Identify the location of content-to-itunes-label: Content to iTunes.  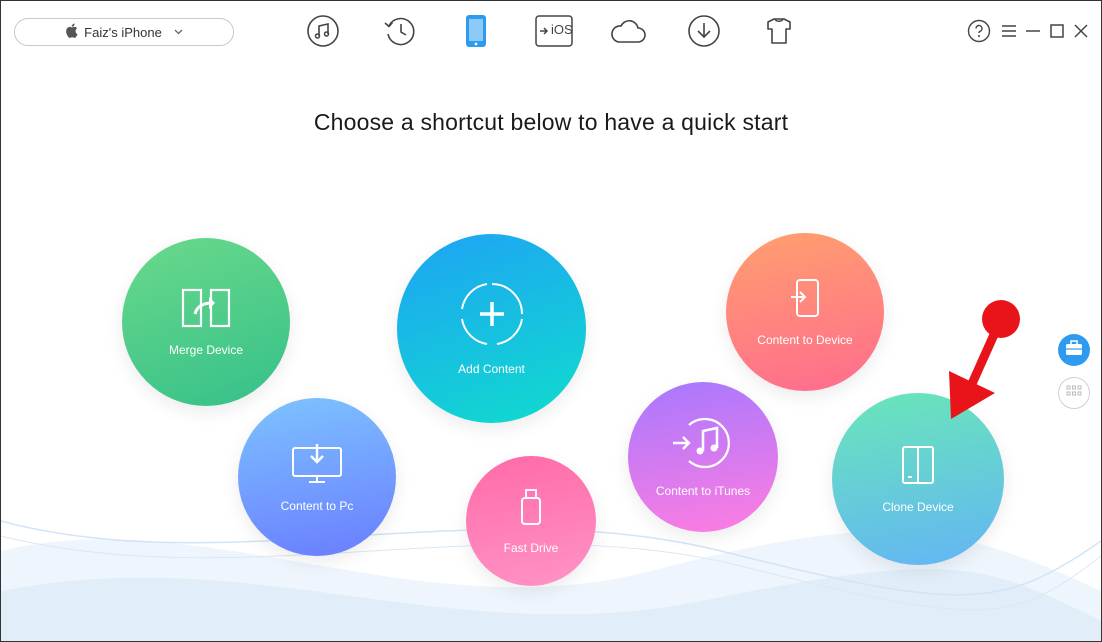
(703, 490).